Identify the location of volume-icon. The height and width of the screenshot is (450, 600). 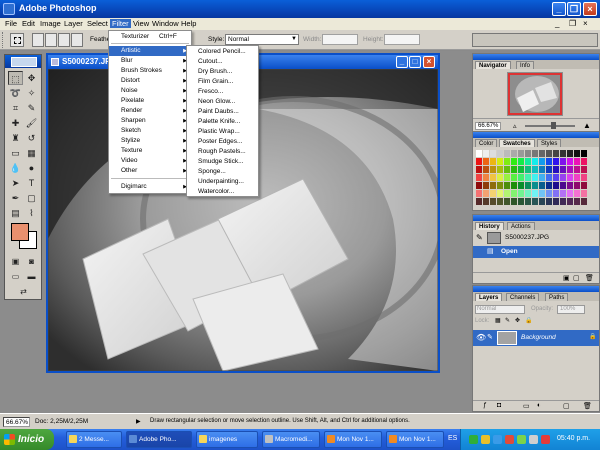
(533, 439).